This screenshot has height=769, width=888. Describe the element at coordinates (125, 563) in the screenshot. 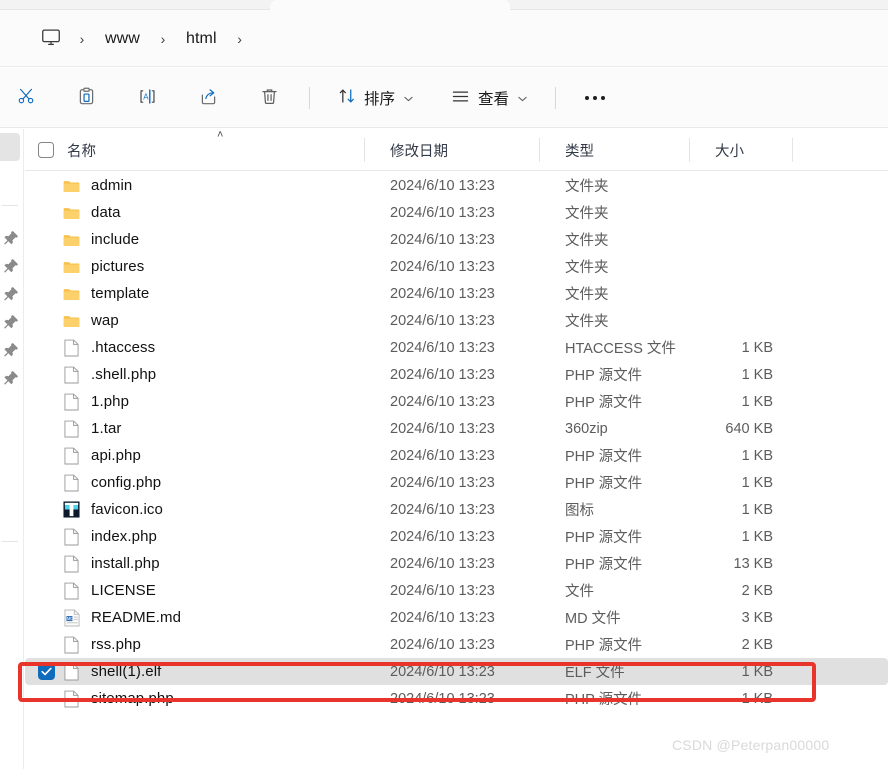

I see `file-name-label: install.php` at that location.